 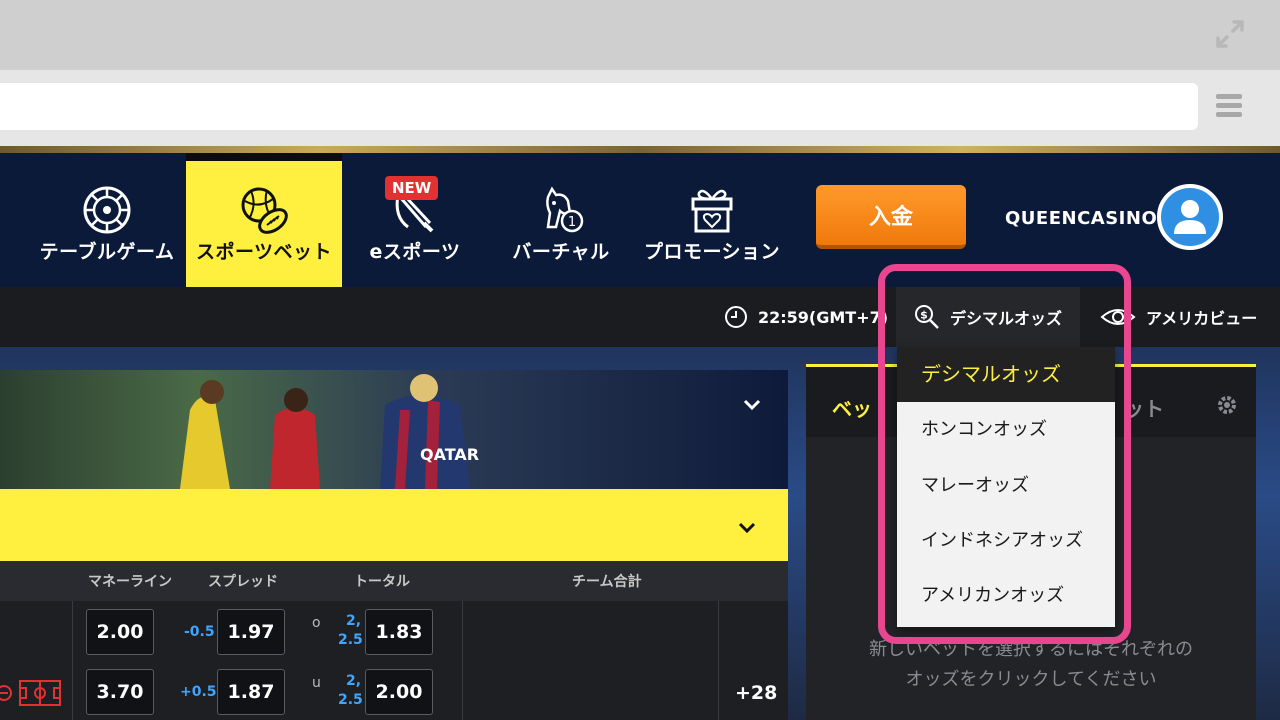 What do you see at coordinates (1081, 218) in the screenshot?
I see `username: QUEENCASINO` at bounding box center [1081, 218].